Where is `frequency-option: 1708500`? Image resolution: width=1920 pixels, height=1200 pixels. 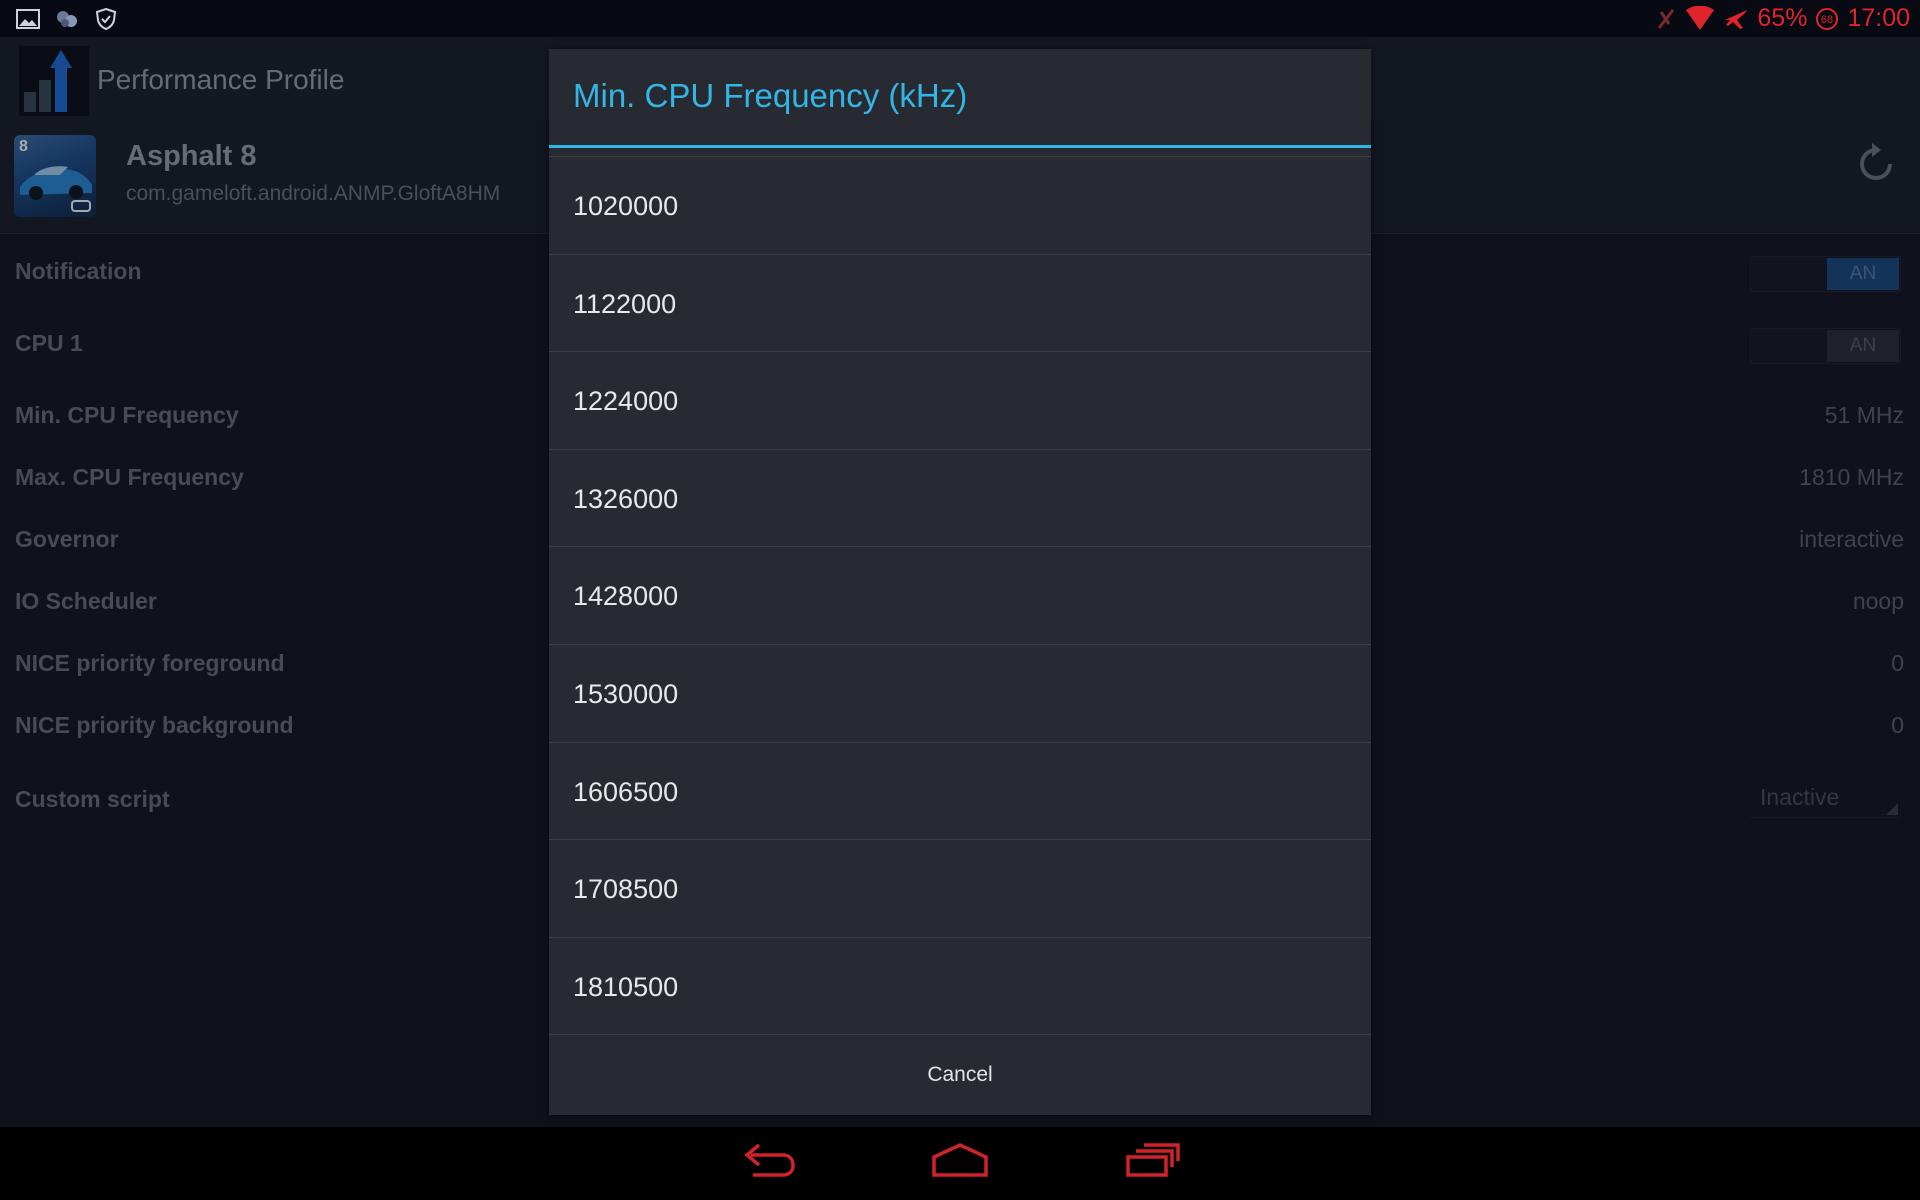
frequency-option: 1708500 is located at coordinates (960, 888).